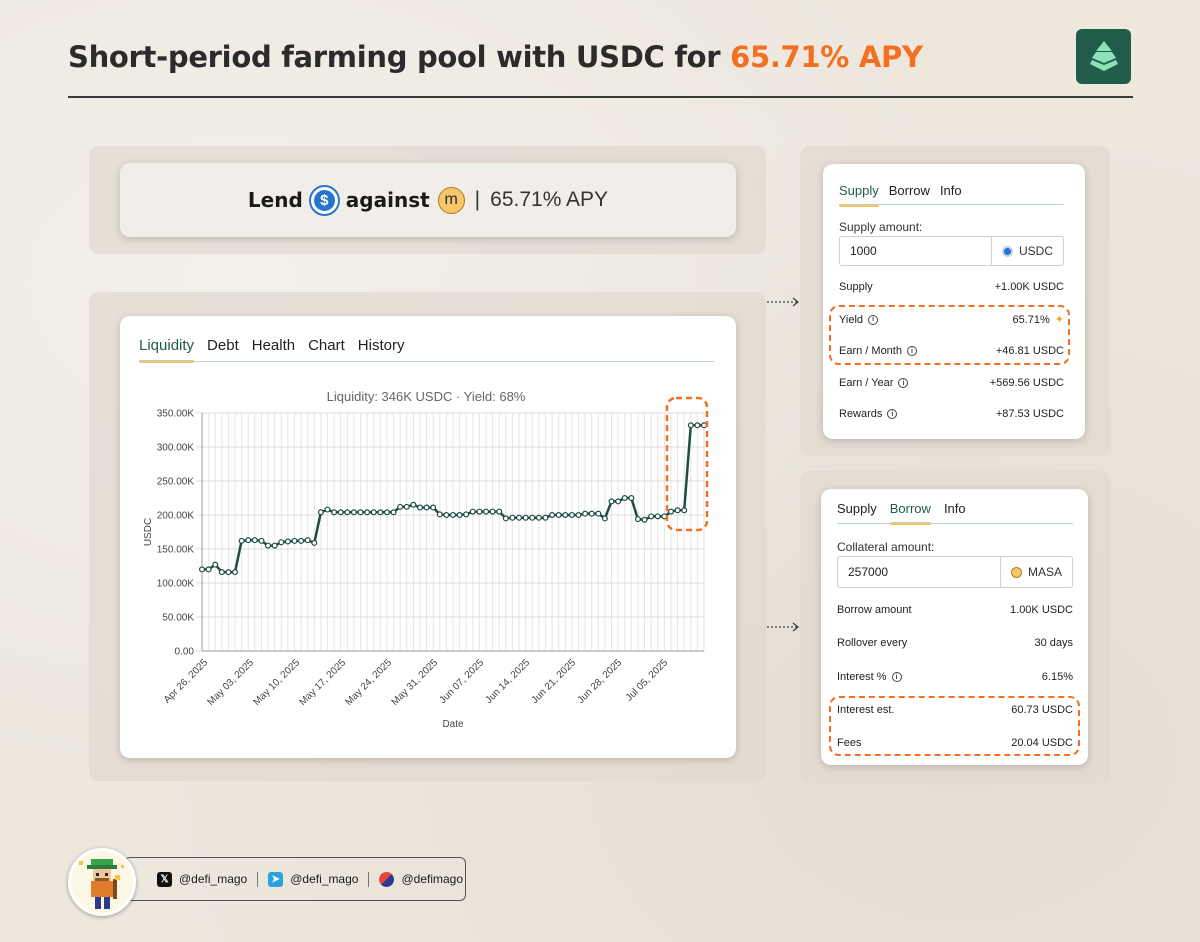  Describe the element at coordinates (856, 287) in the screenshot. I see `supply-row-key: Supply` at that location.